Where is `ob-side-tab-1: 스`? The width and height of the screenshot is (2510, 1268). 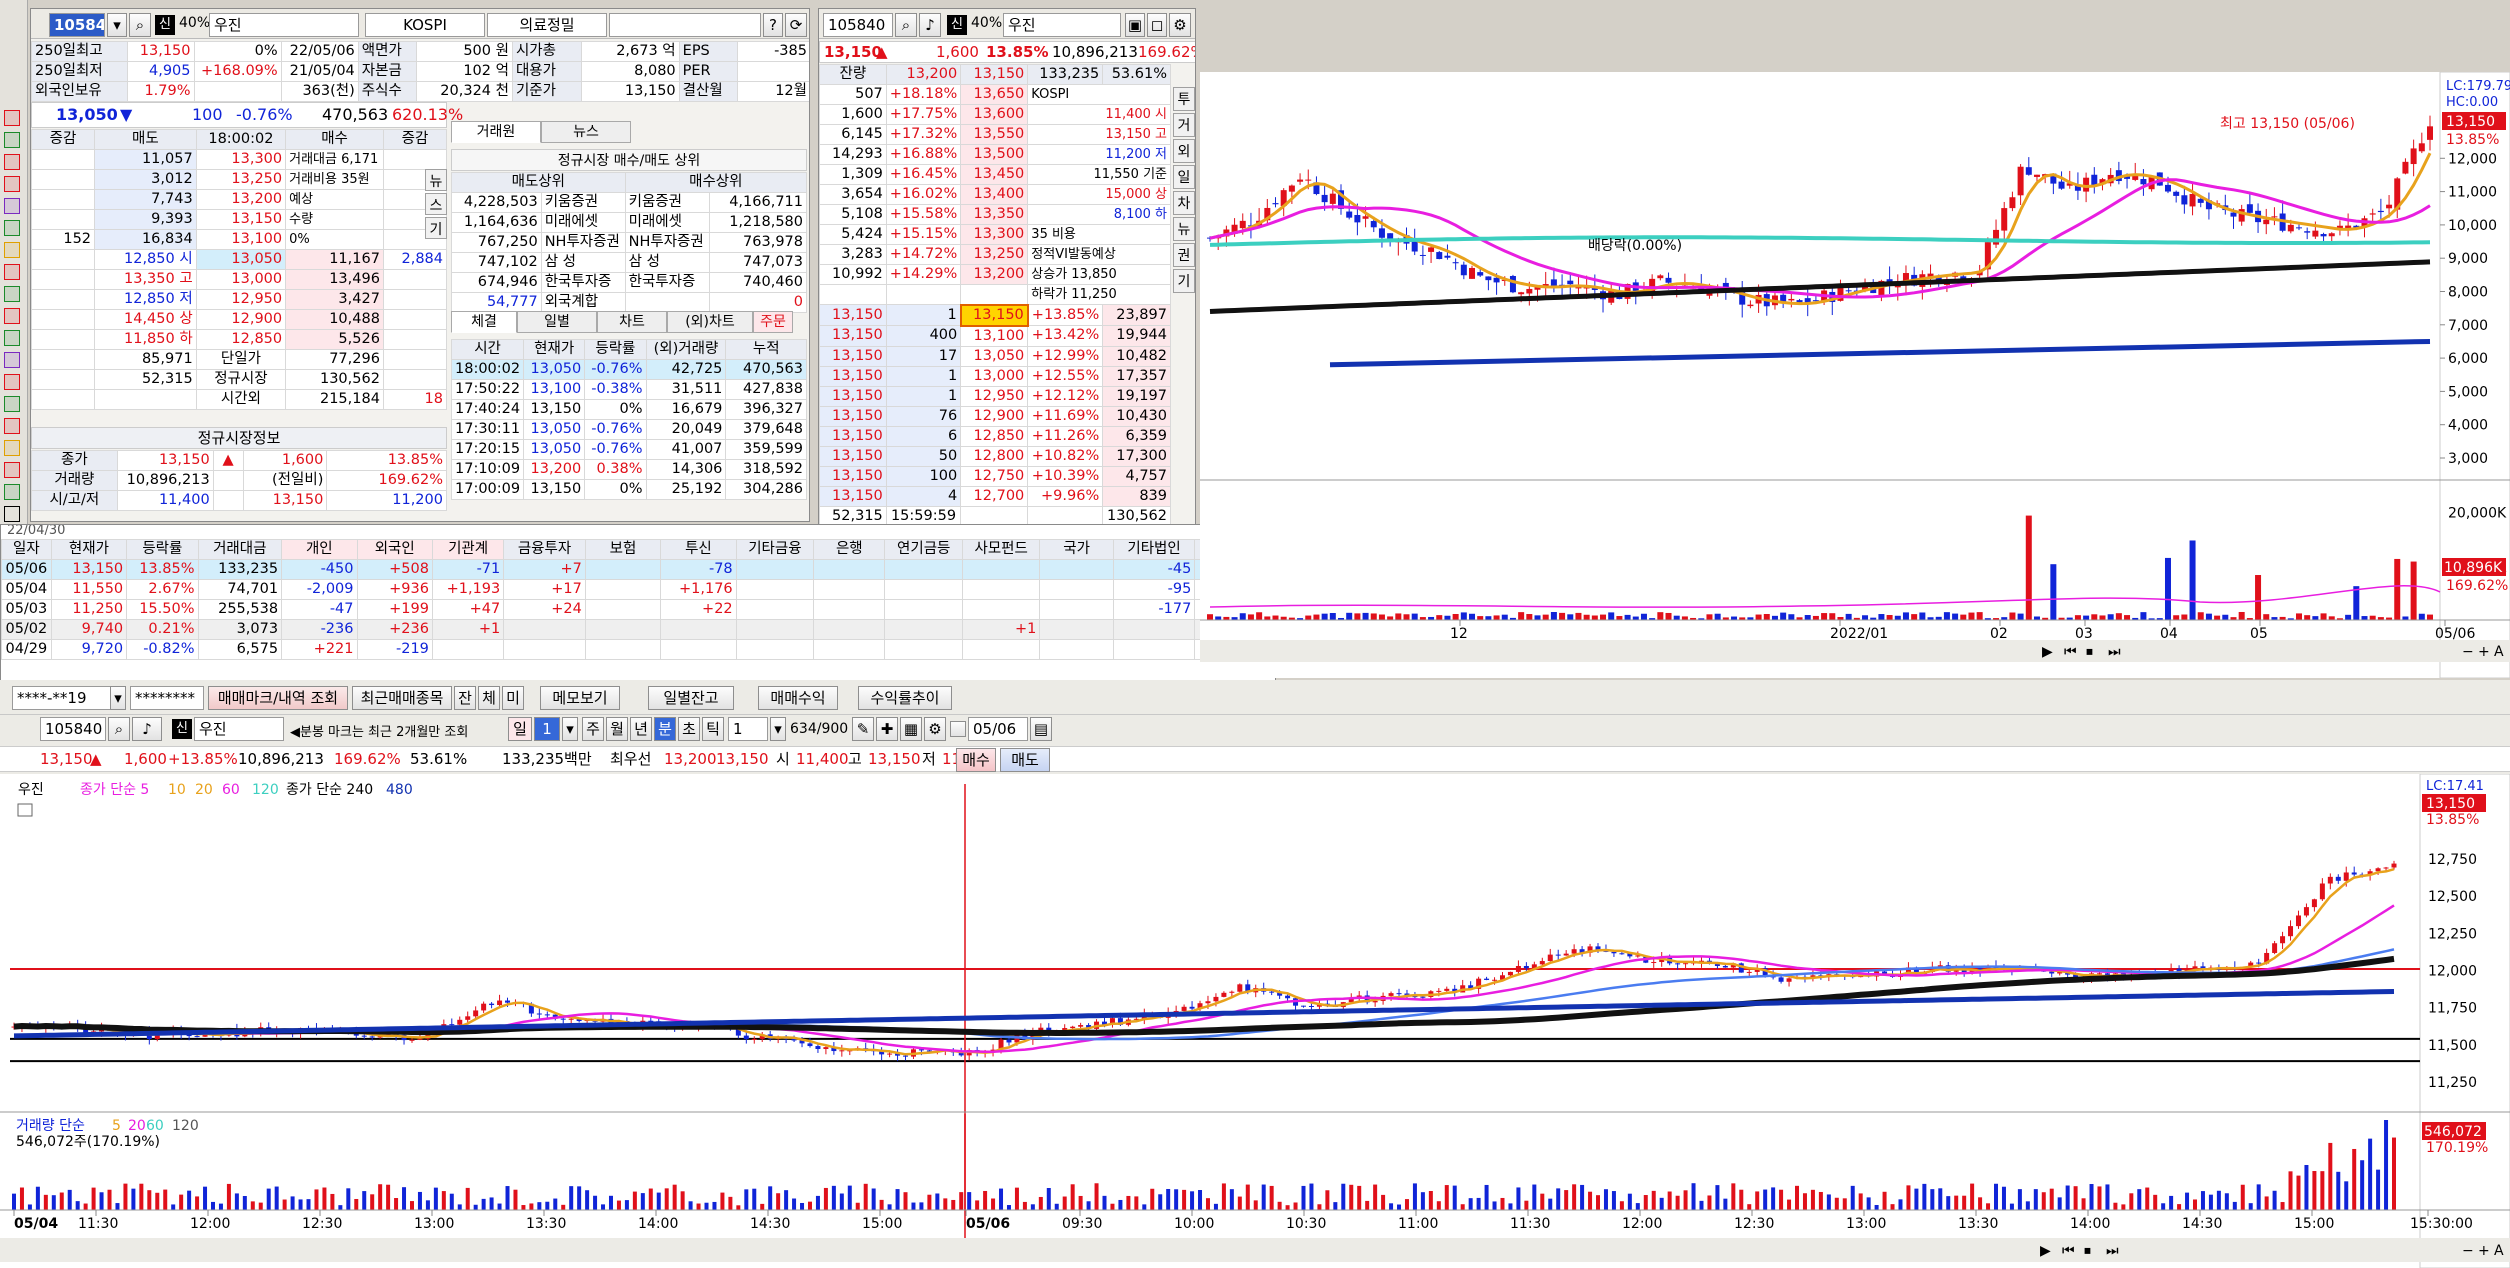 ob-side-tab-1: 스 is located at coordinates (436, 204).